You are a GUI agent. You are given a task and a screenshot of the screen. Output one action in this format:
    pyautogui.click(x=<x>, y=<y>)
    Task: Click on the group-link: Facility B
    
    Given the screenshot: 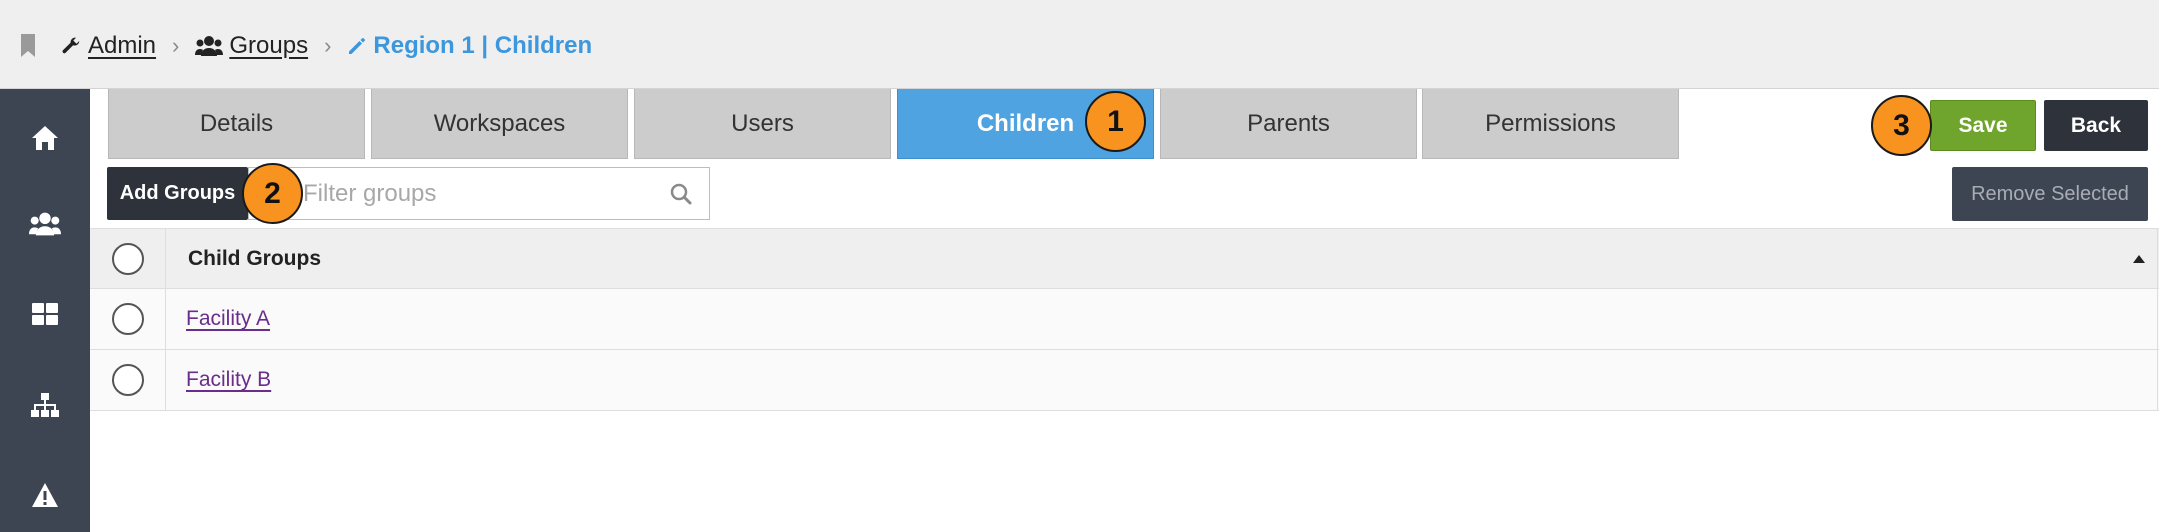 What is the action you would take?
    pyautogui.click(x=228, y=380)
    